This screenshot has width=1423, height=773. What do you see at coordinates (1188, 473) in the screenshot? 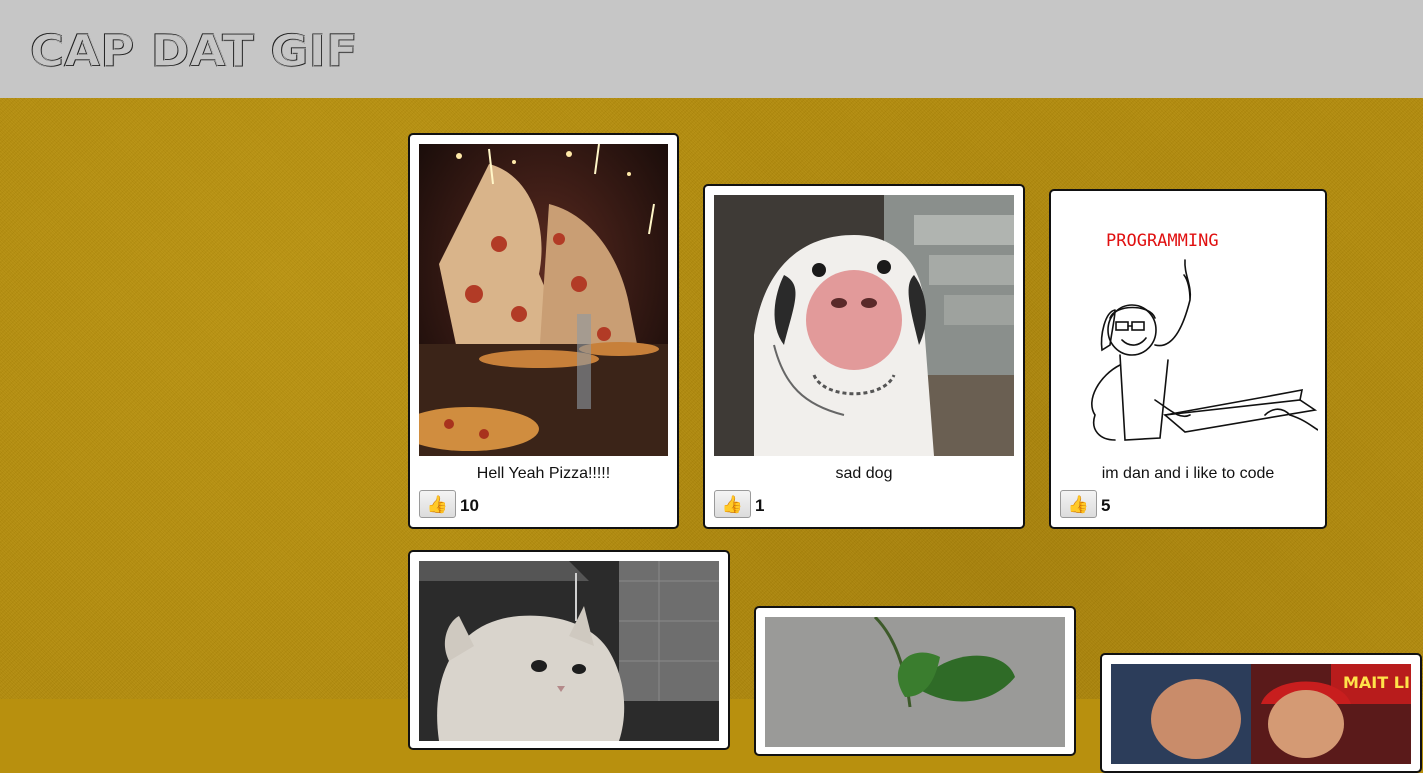
I see `gif-caption: im dan and i like to code` at bounding box center [1188, 473].